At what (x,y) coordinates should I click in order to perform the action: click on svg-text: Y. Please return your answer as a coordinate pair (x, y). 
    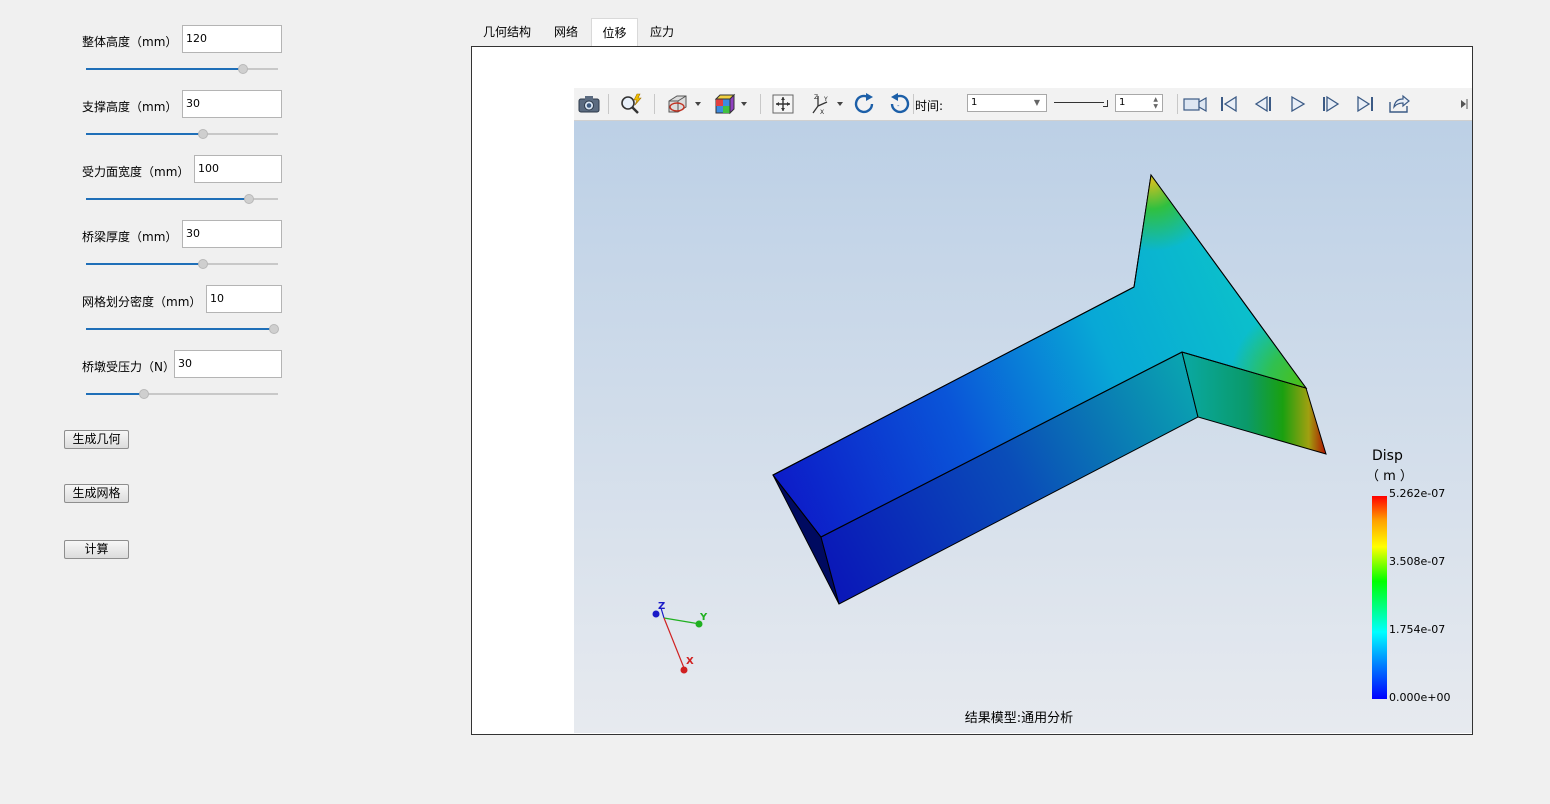
    Looking at the image, I should click on (825, 99).